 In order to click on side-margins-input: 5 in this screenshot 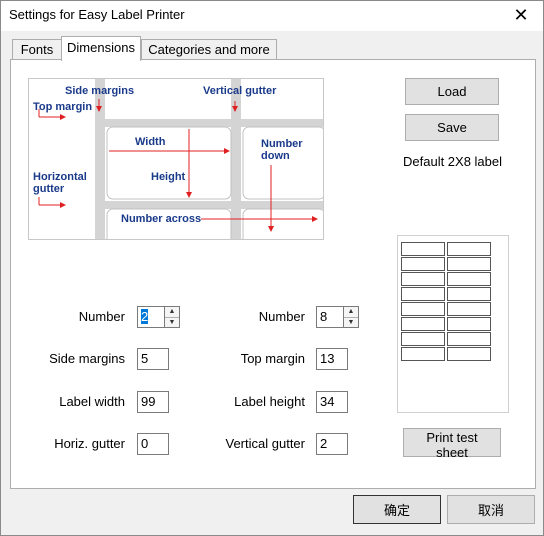, I will do `click(153, 359)`.